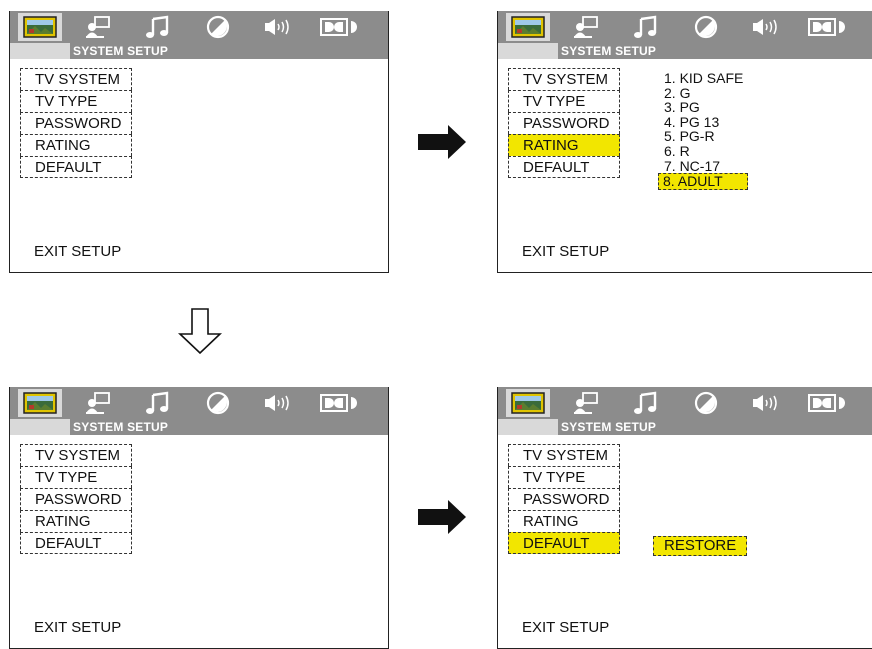 This screenshot has width=872, height=649. What do you see at coordinates (703, 181) in the screenshot?
I see `rating-option: 8. ADULT` at bounding box center [703, 181].